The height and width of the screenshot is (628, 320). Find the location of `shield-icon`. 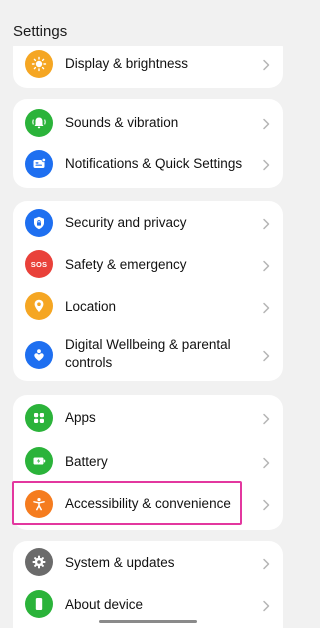

shield-icon is located at coordinates (39, 223).